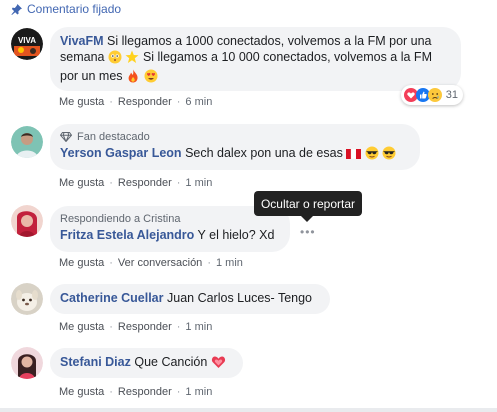  Describe the element at coordinates (248, 410) in the screenshot. I see `section-divider` at that location.